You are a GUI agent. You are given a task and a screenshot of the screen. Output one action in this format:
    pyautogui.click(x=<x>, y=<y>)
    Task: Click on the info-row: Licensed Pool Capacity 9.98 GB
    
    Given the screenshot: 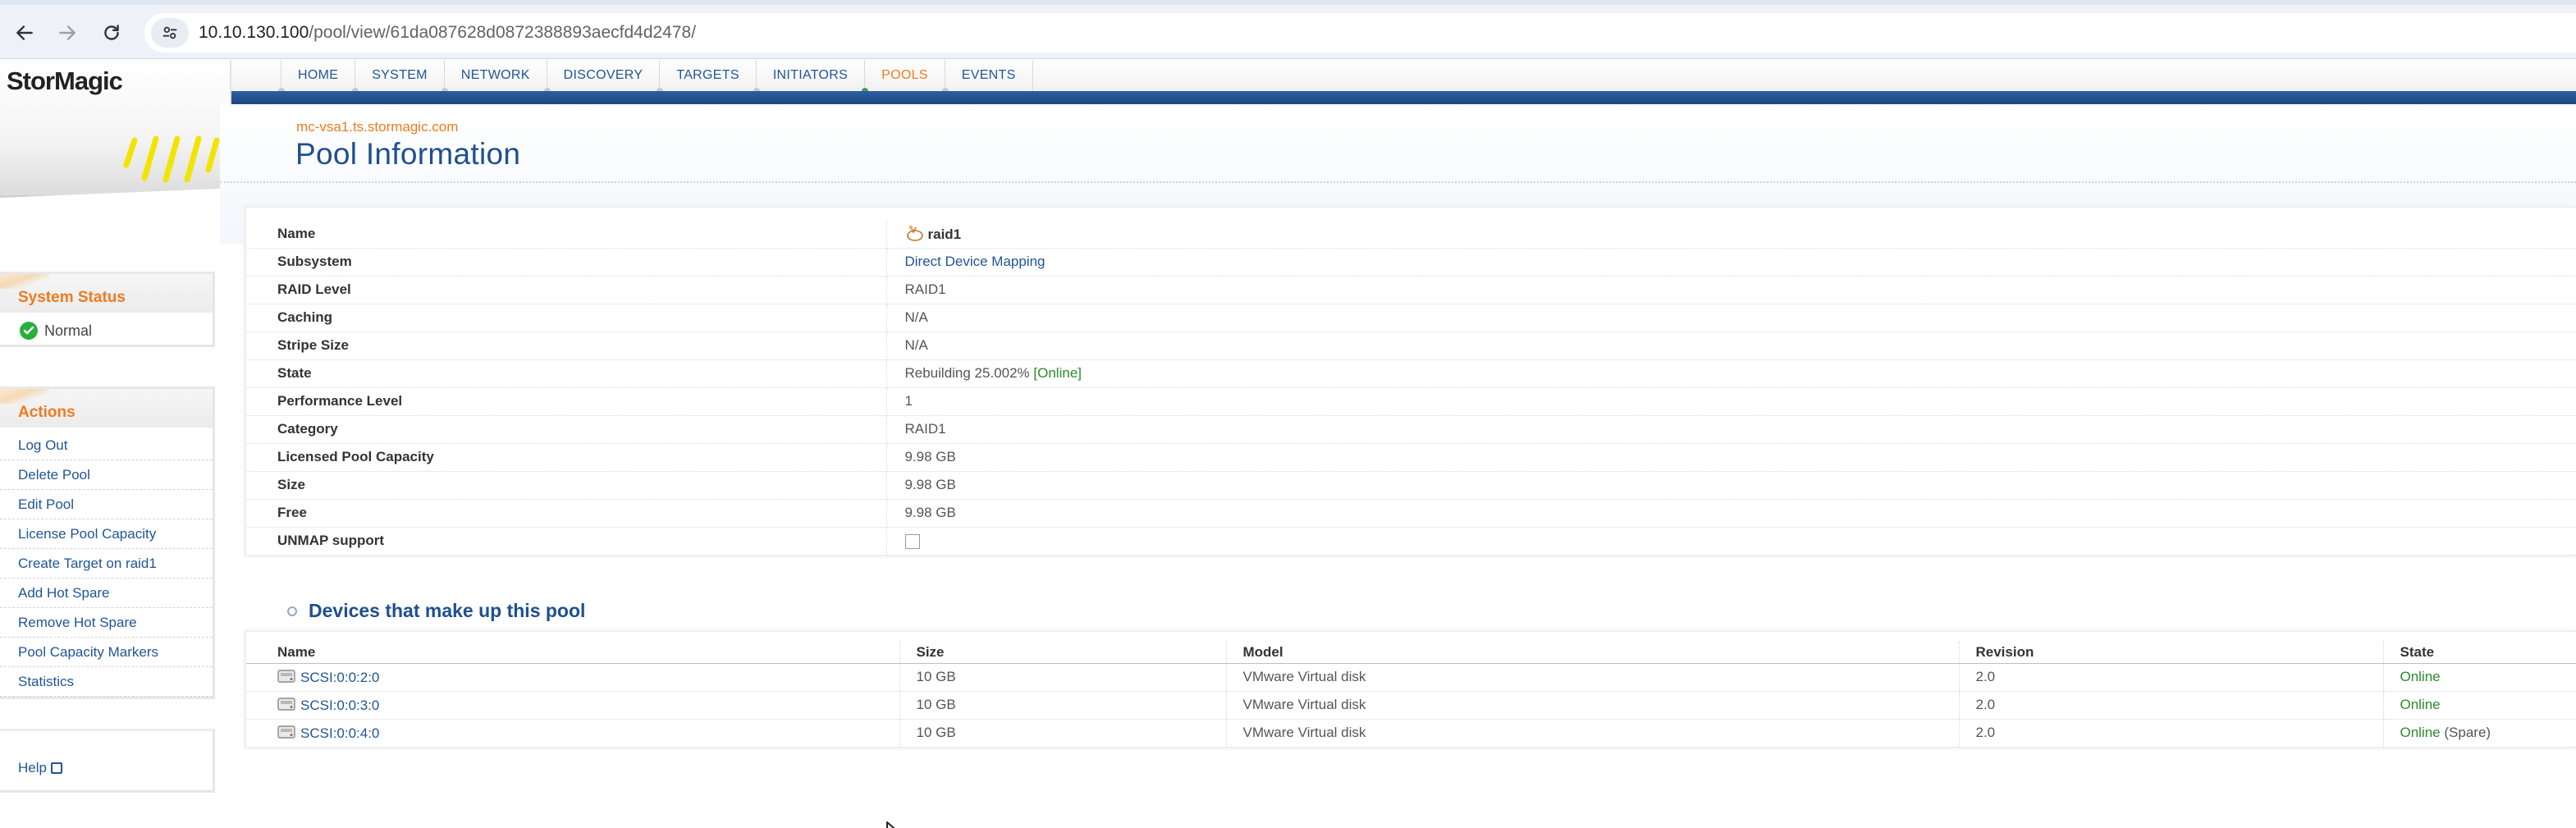 What is the action you would take?
    pyautogui.click(x=1411, y=457)
    